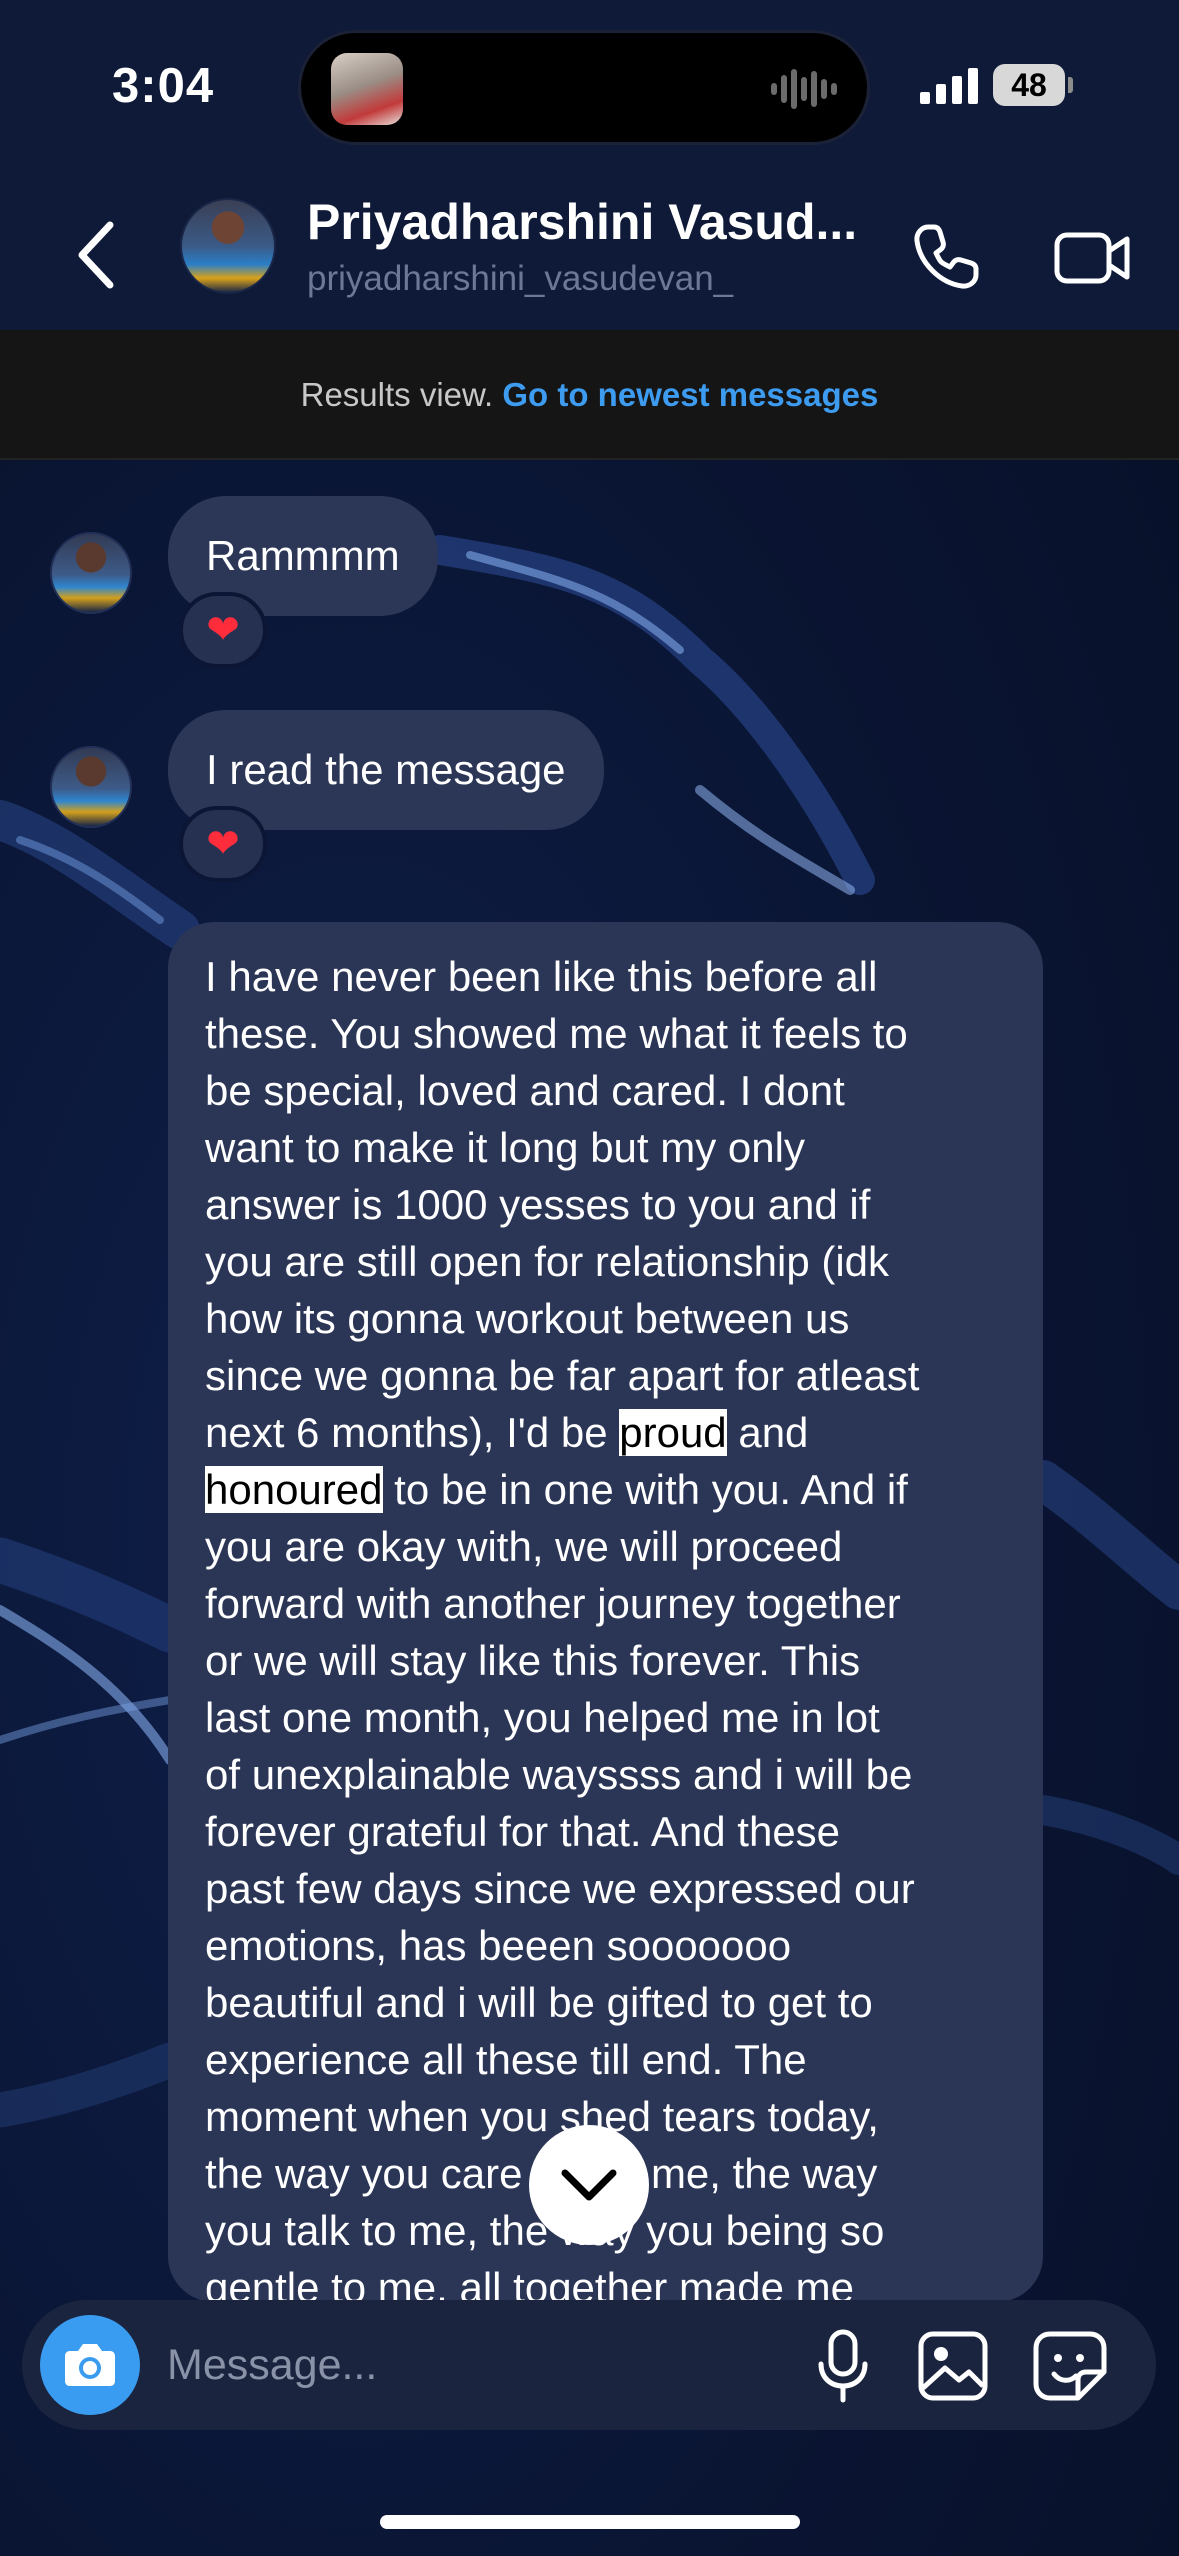 The height and width of the screenshot is (2556, 1179). I want to click on message-line: or we will stay like this forever. This, so click(533, 1660).